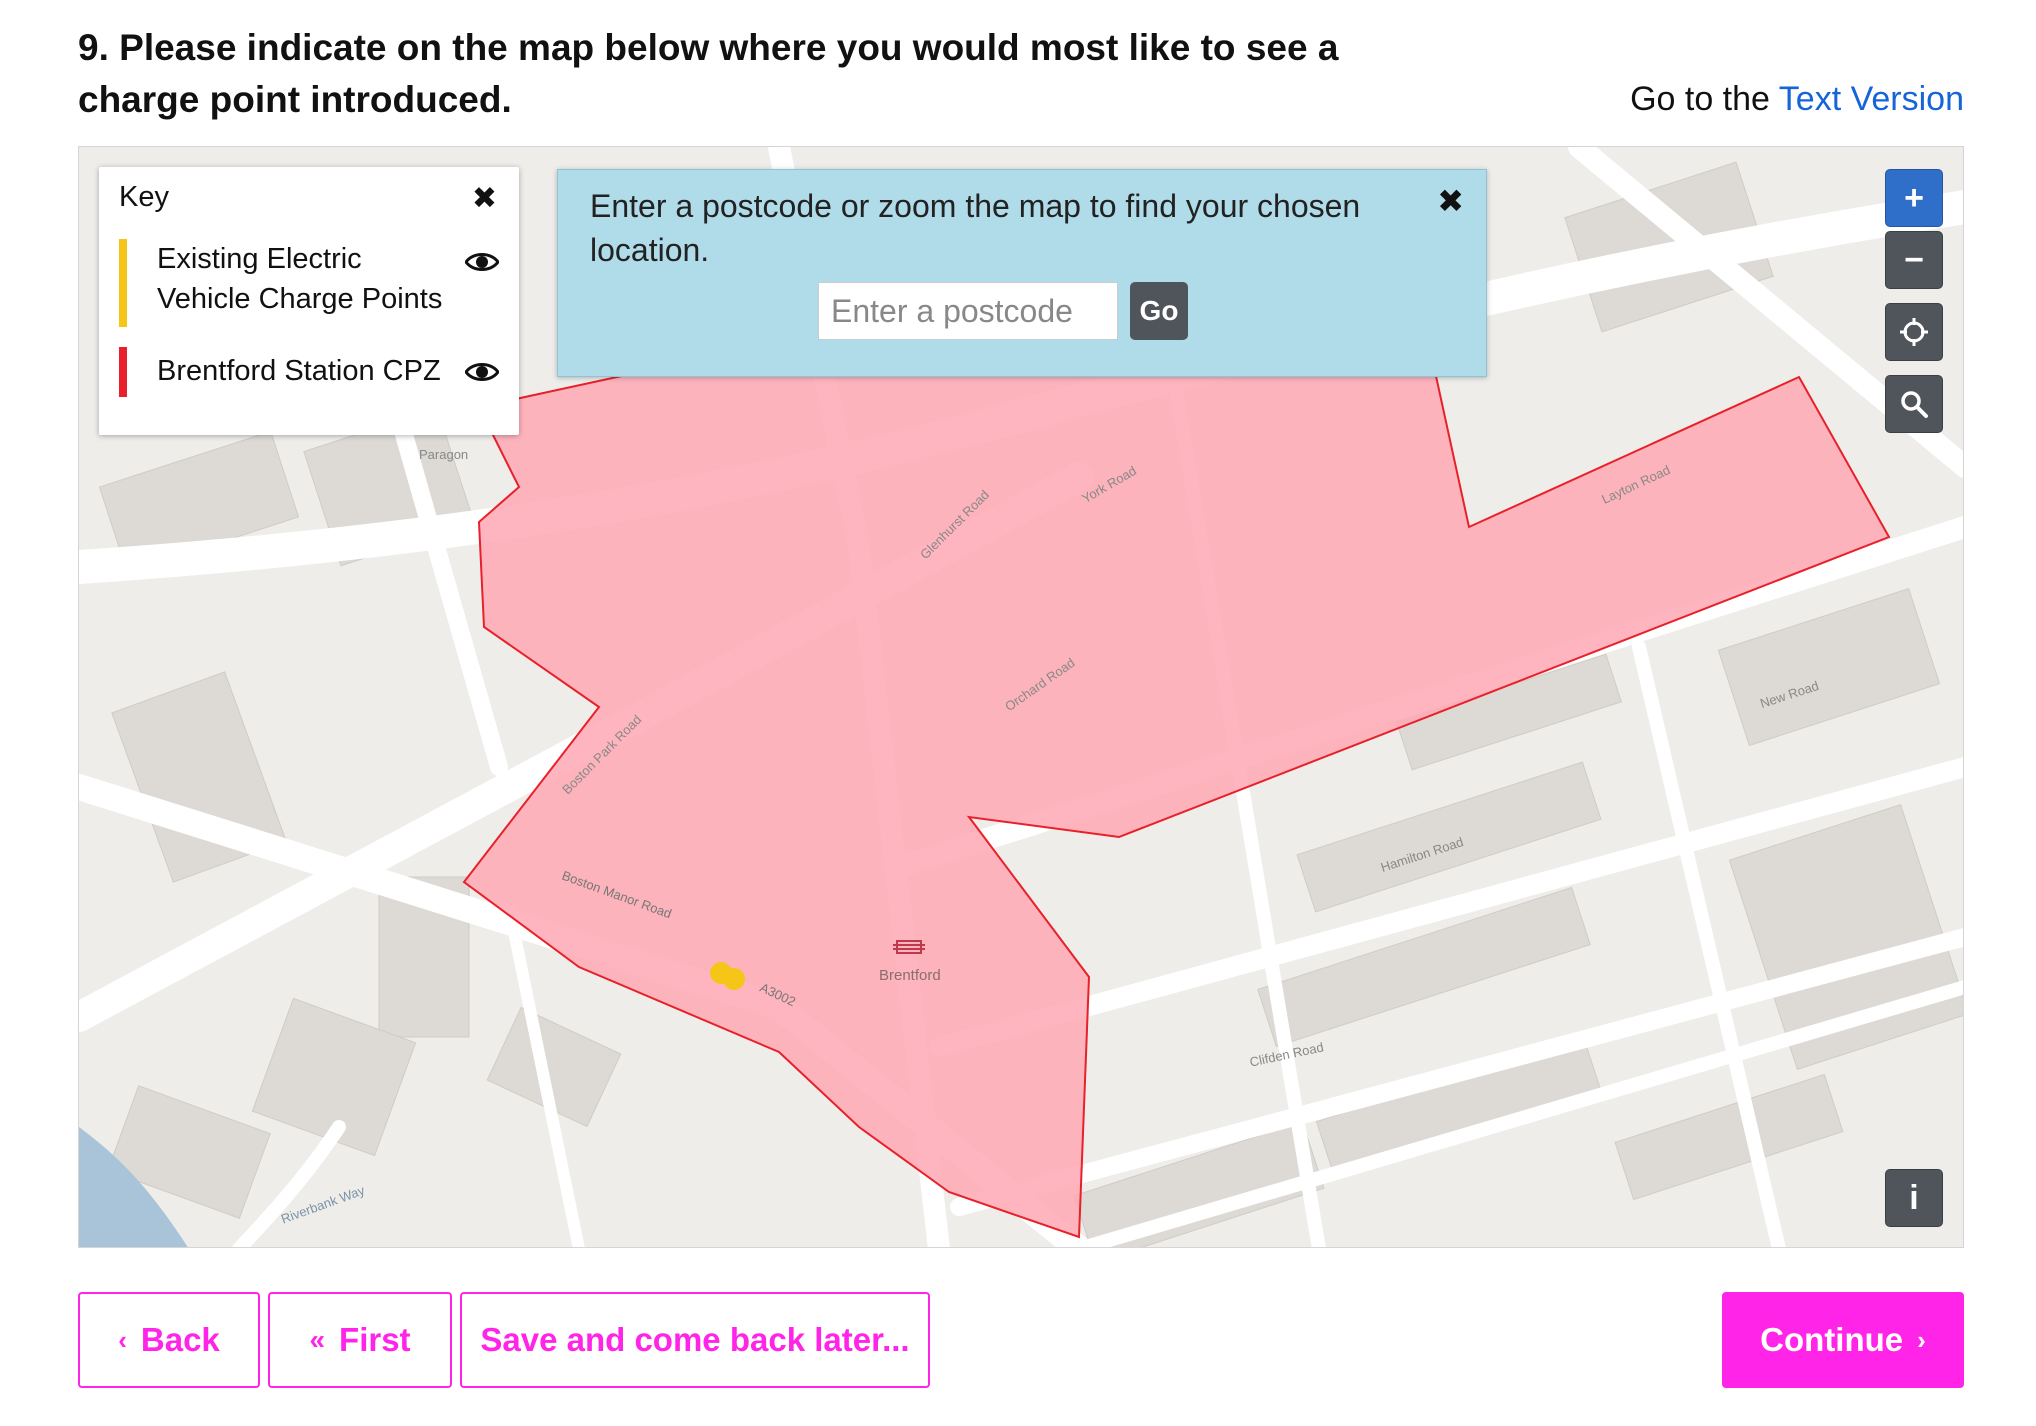  Describe the element at coordinates (1914, 198) in the screenshot. I see `zoom-in-button: +` at that location.